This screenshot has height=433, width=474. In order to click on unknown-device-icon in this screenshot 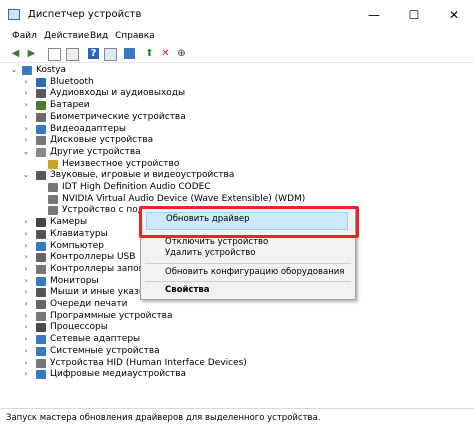, I will do `click(53, 164)`.